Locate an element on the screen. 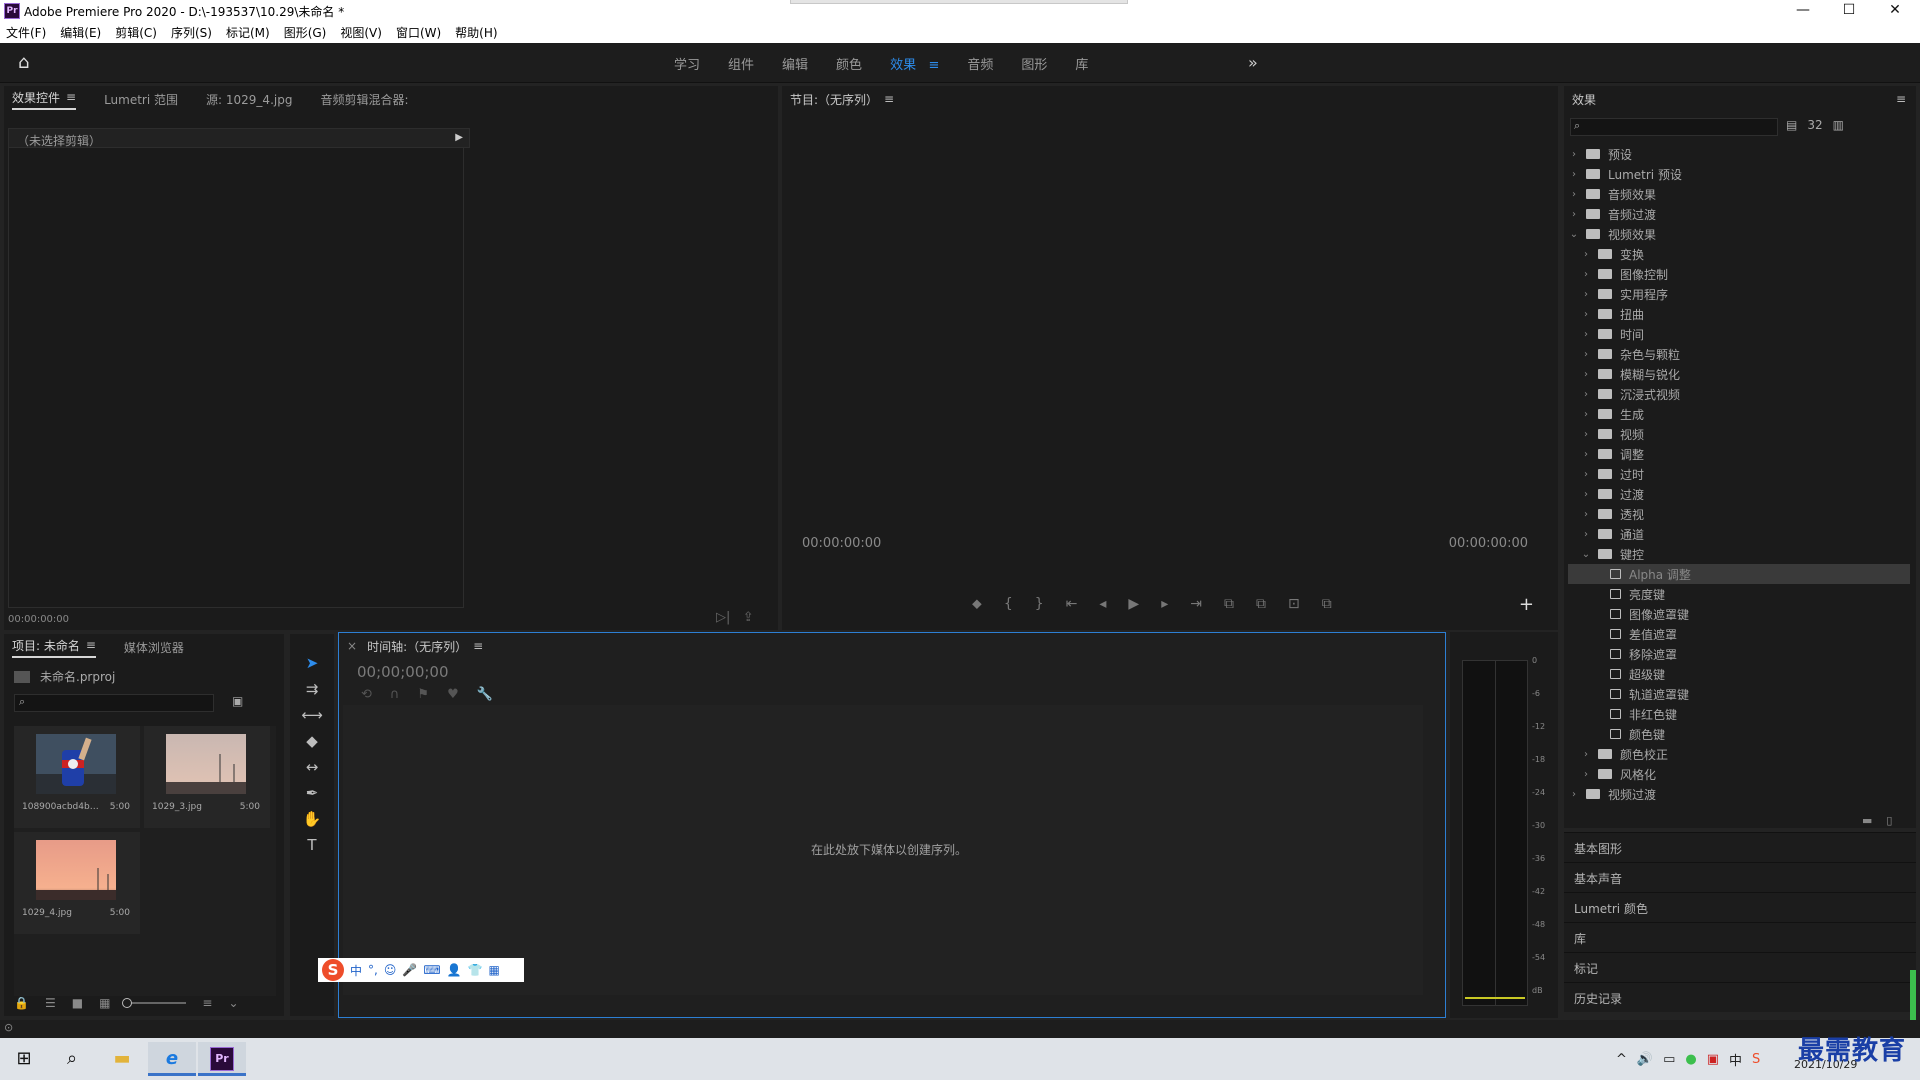  tab-audio-clip-mixer: 音频剪辑混合器: is located at coordinates (364, 99).